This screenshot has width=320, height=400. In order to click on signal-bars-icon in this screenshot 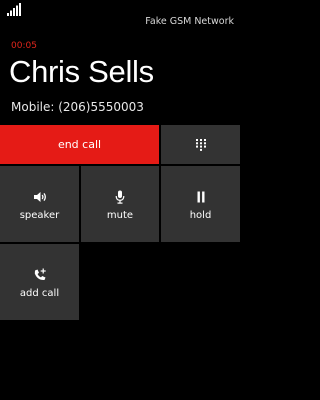, I will do `click(14, 9)`.